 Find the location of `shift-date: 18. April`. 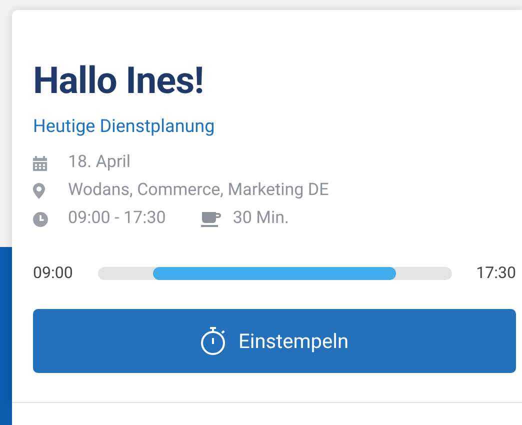

shift-date: 18. April is located at coordinates (99, 162).